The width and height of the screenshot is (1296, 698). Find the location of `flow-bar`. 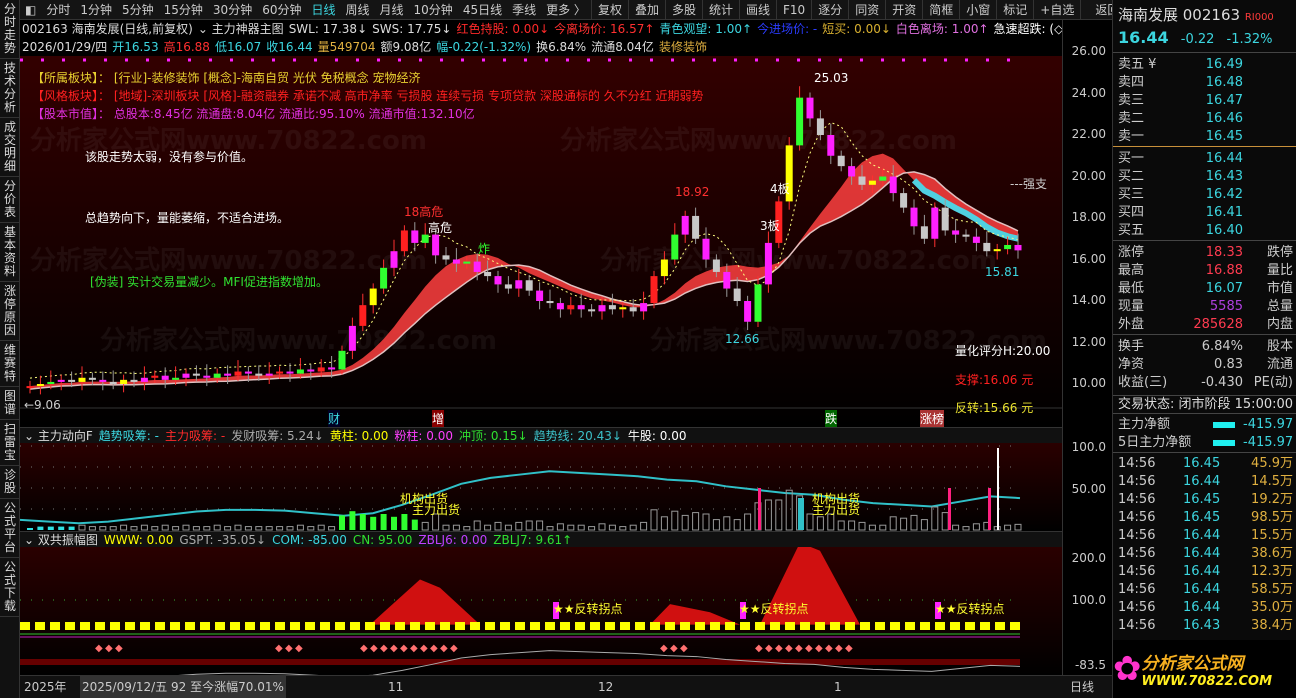

flow-bar is located at coordinates (1224, 443).